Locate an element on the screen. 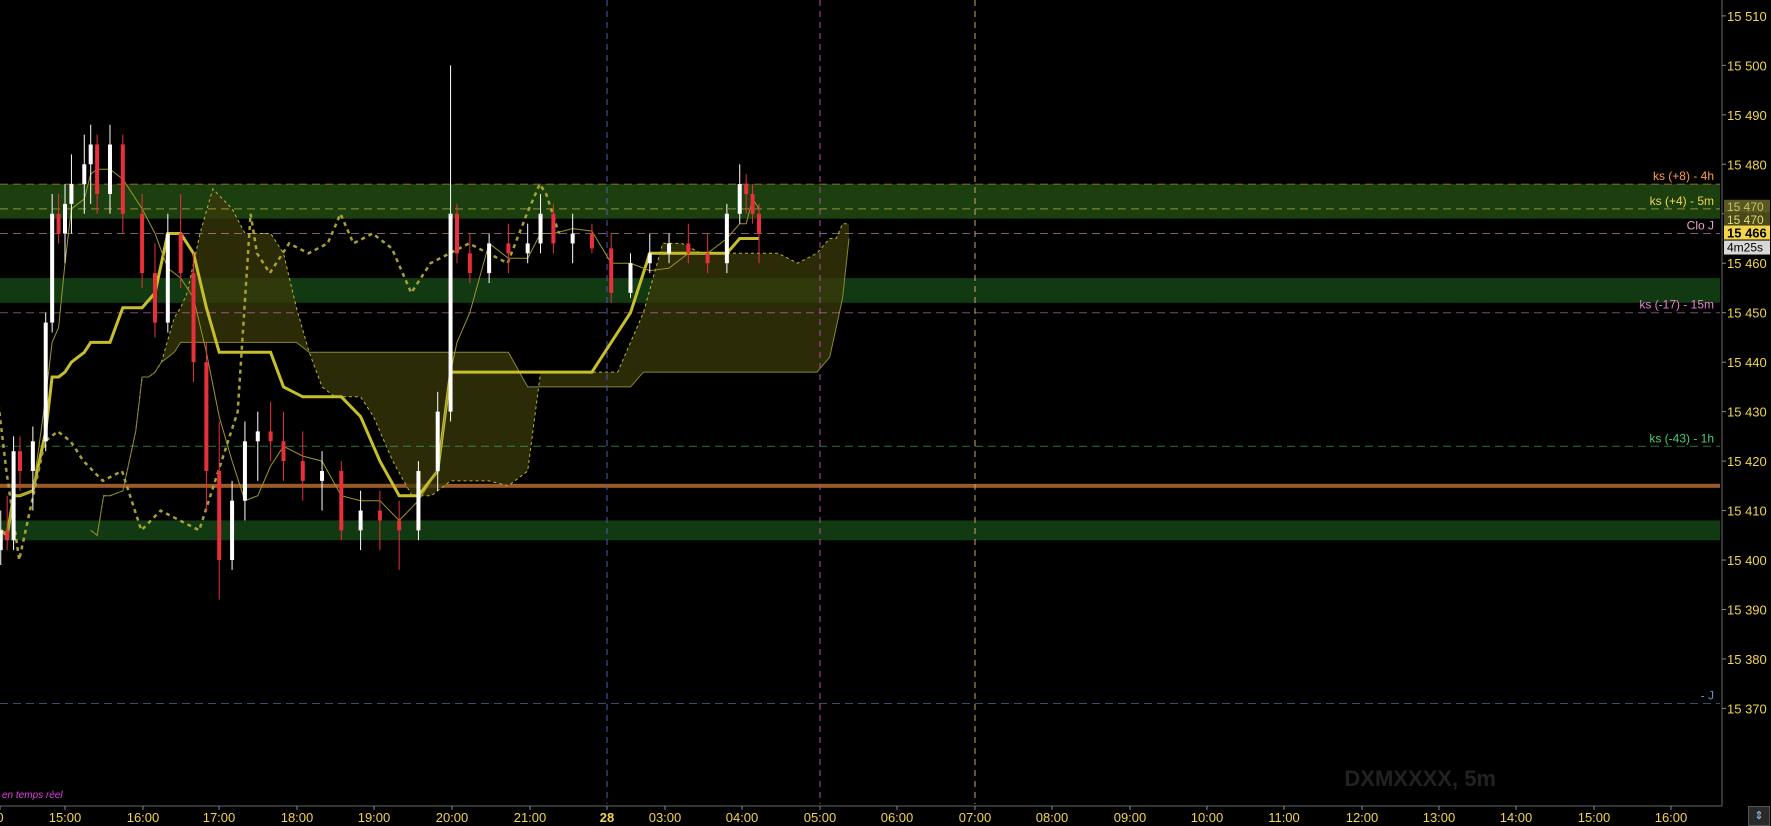  price-tick-label: 15 480 is located at coordinates (1747, 164).